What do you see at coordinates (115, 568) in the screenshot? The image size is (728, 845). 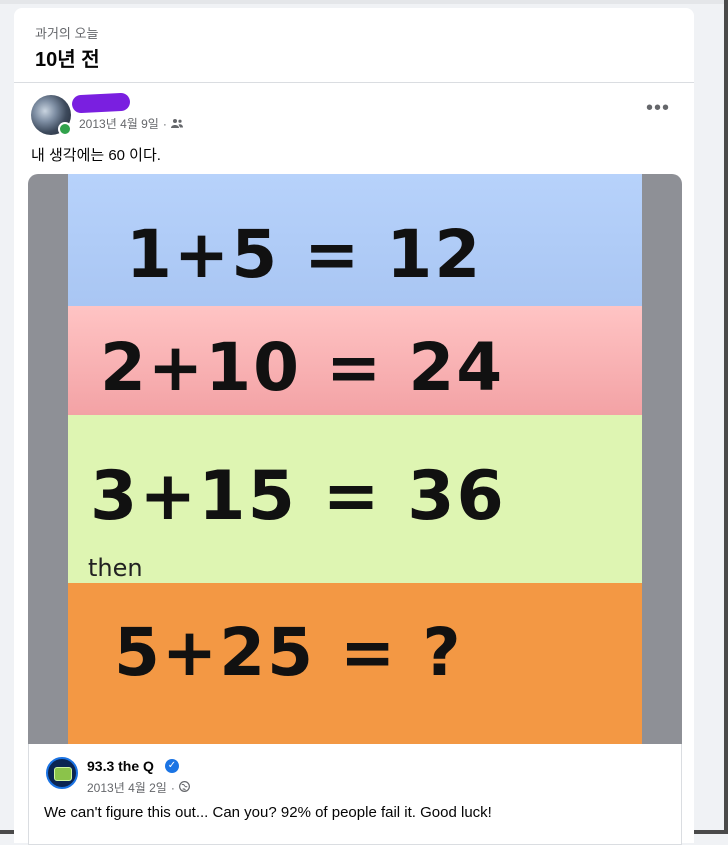 I see `then-word: then` at bounding box center [115, 568].